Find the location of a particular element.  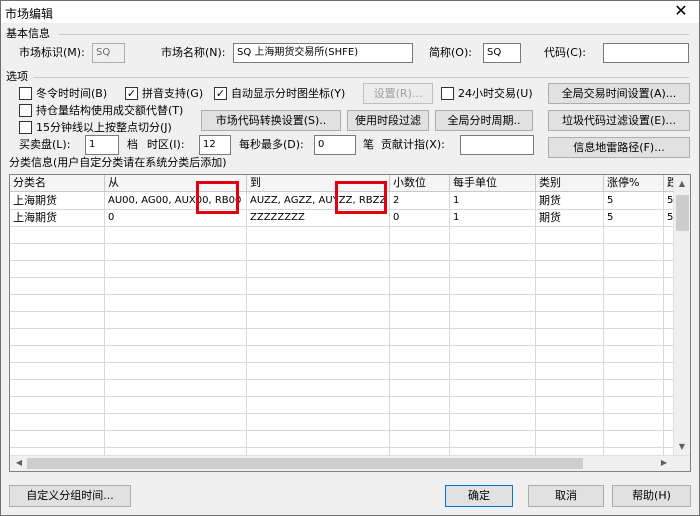

bid-ask-unit: 档 is located at coordinates (132, 144).